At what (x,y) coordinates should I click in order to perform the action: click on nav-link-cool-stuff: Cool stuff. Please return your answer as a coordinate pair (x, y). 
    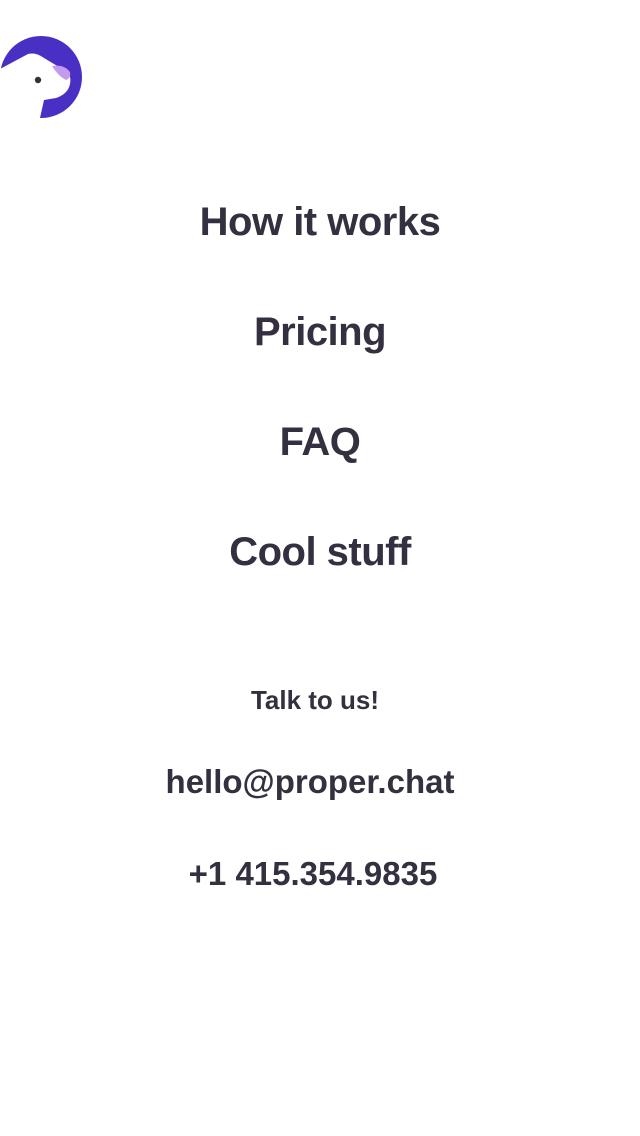
    Looking at the image, I should click on (320, 575).